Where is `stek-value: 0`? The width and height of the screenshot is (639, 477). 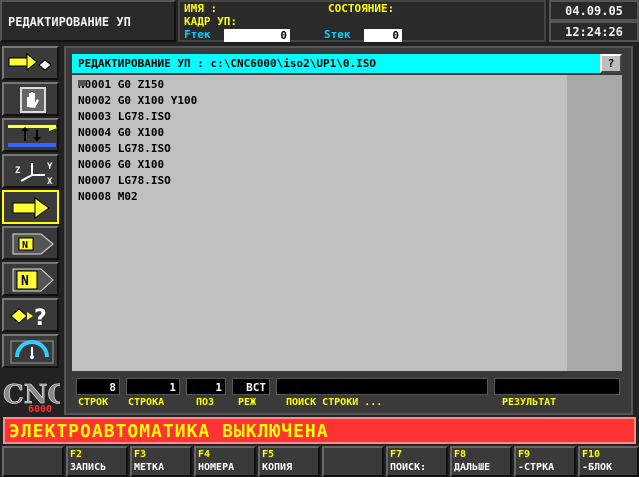 stek-value: 0 is located at coordinates (383, 35).